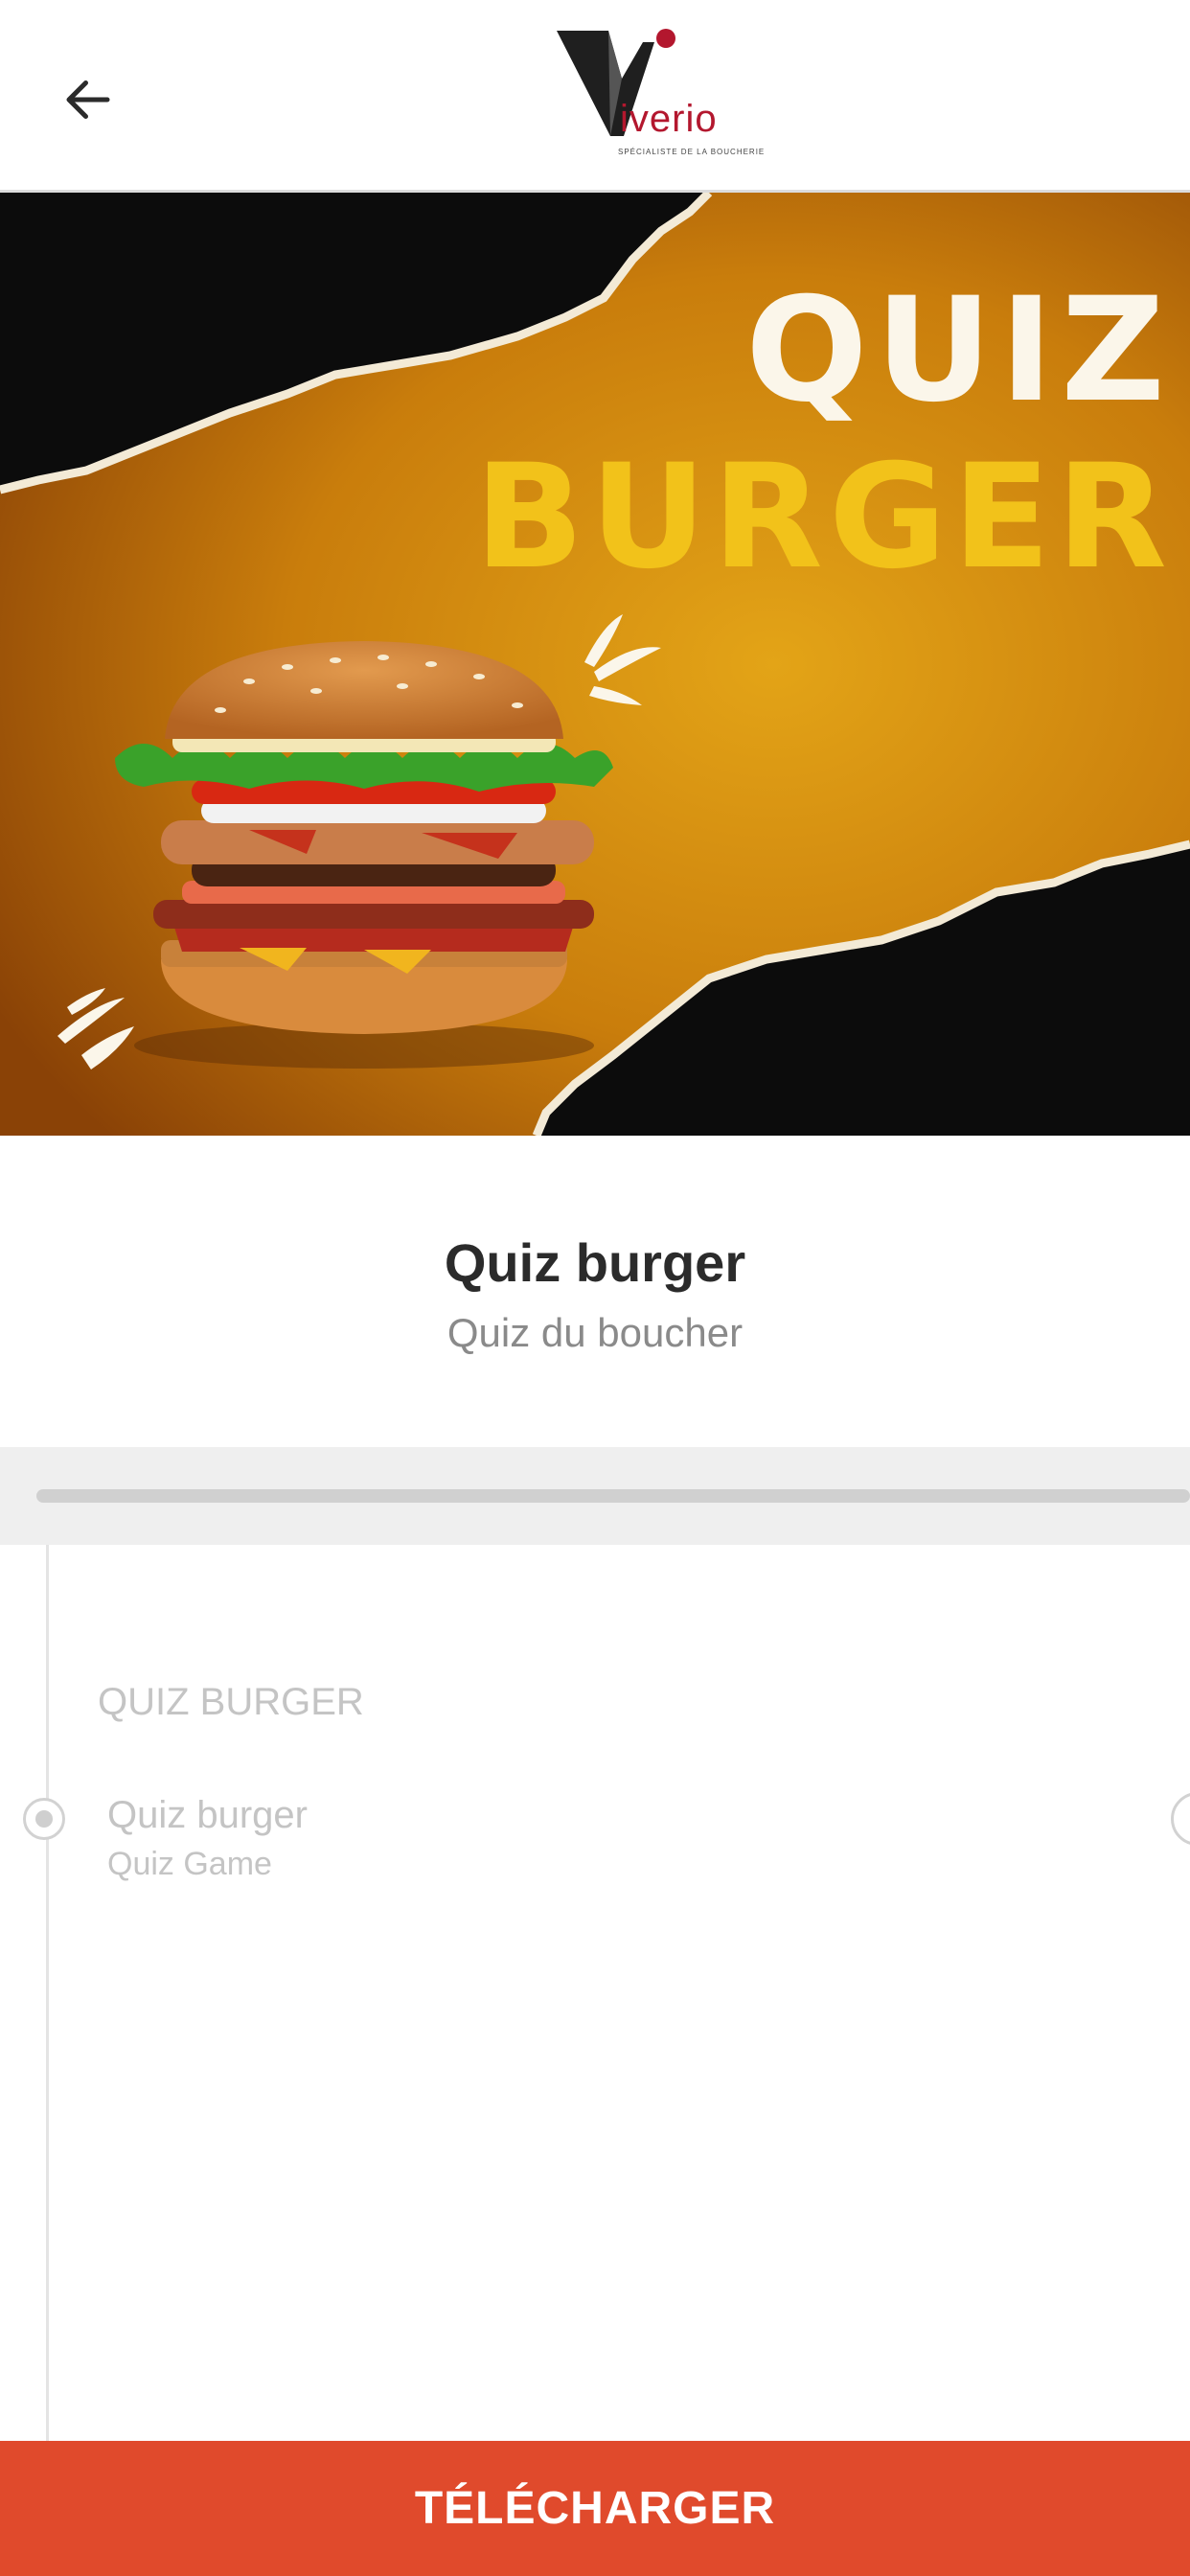 The image size is (1190, 2576). What do you see at coordinates (44, 1819) in the screenshot?
I see `radio-icon` at bounding box center [44, 1819].